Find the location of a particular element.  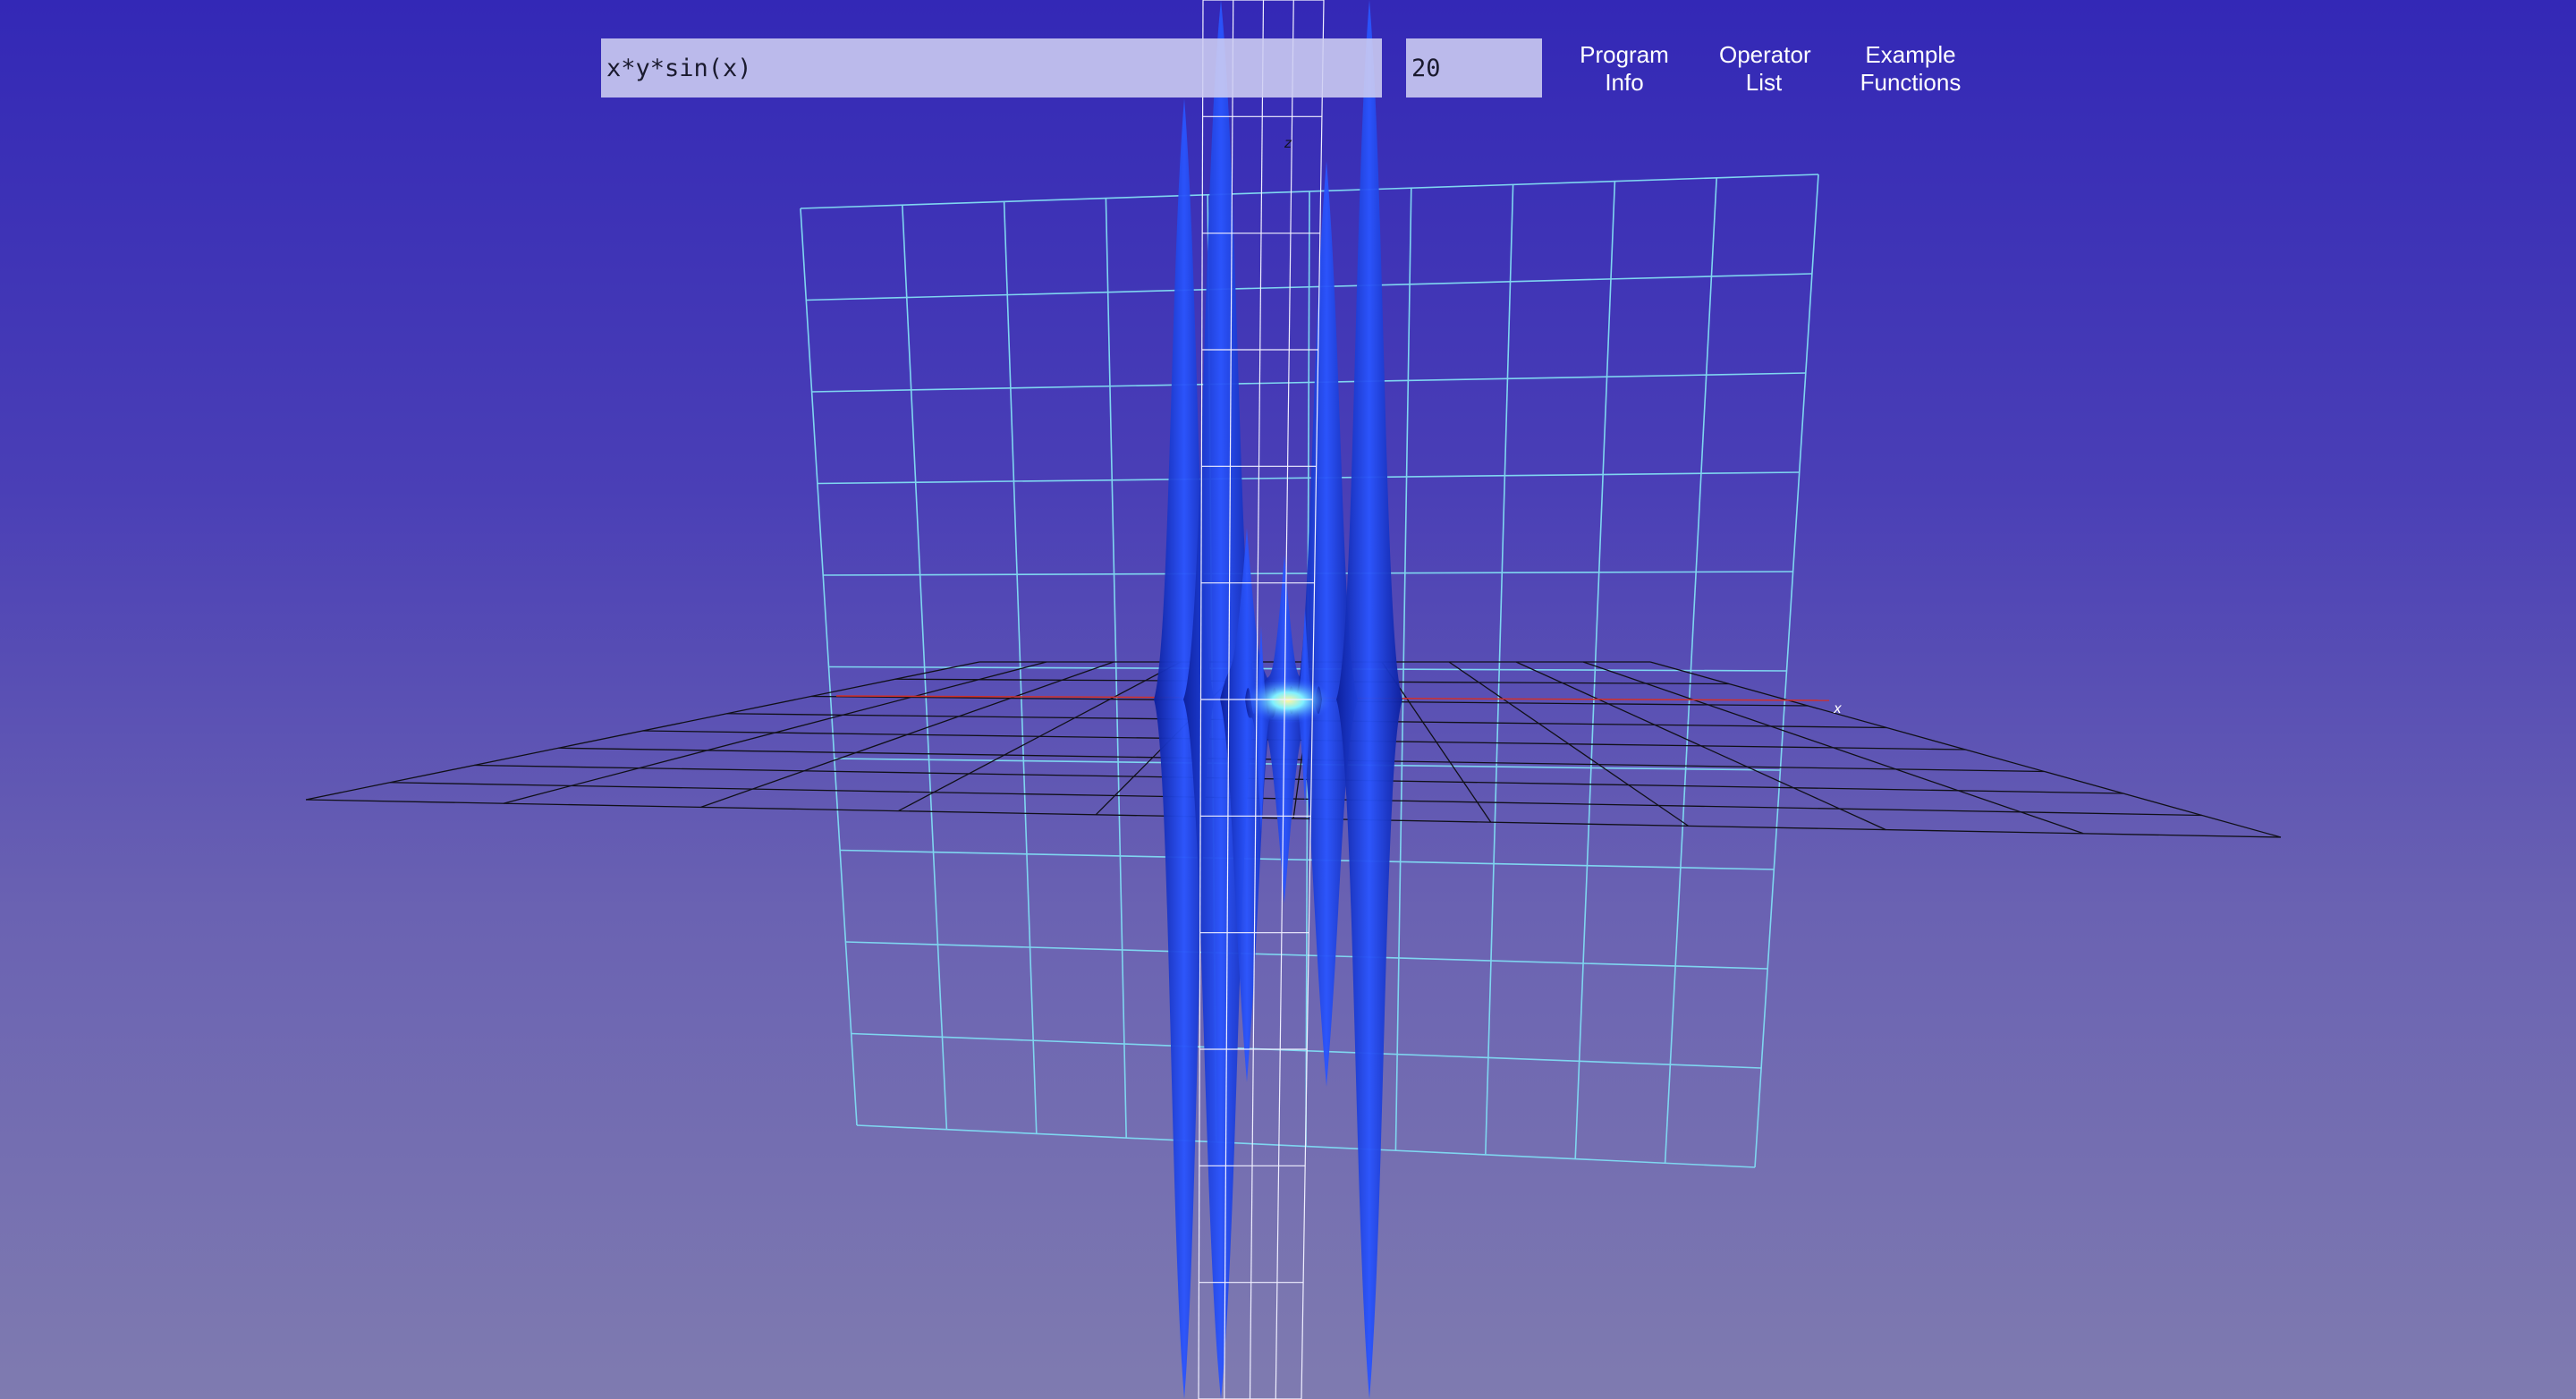

example-functions-label-1: Example is located at coordinates (1910, 54).